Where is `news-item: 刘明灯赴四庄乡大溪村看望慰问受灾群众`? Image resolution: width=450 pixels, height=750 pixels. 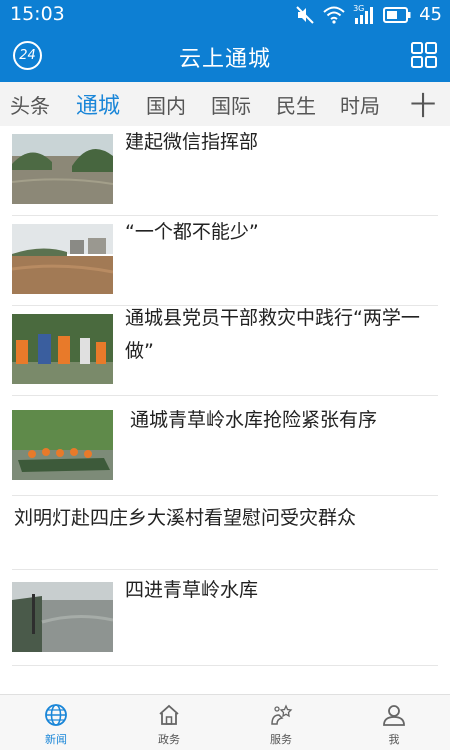 news-item: 刘明灯赴四庄乡大溪村看望慰问受灾群众 is located at coordinates (225, 533).